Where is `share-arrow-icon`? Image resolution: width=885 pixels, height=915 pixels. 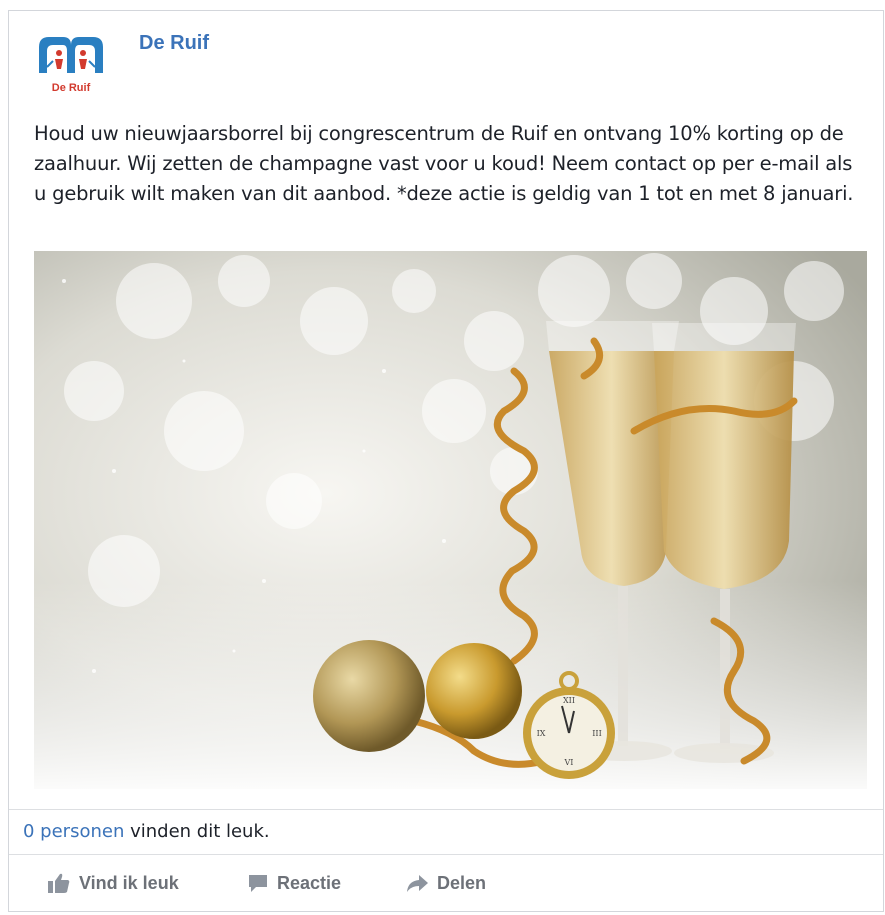 share-arrow-icon is located at coordinates (417, 883).